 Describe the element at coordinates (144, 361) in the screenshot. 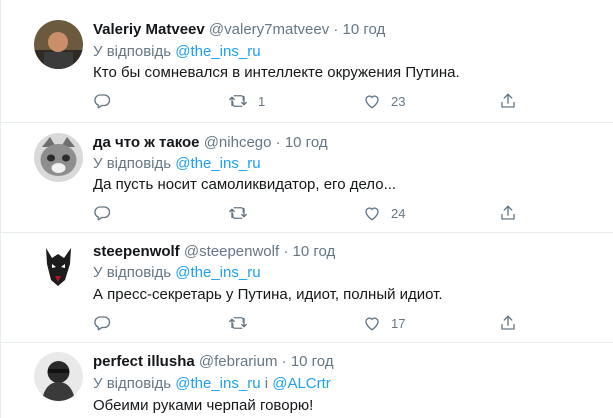

I see `display-name: perfect illusha` at that location.